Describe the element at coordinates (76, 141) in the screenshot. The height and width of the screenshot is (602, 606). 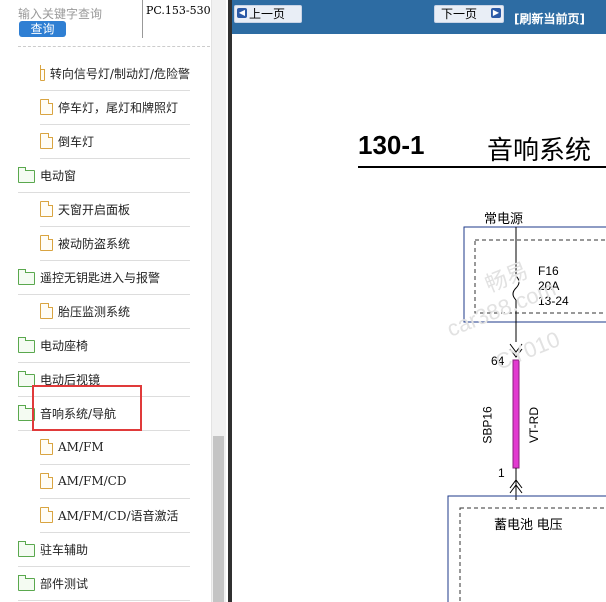
I see `tree-item-label: 倒车灯` at that location.